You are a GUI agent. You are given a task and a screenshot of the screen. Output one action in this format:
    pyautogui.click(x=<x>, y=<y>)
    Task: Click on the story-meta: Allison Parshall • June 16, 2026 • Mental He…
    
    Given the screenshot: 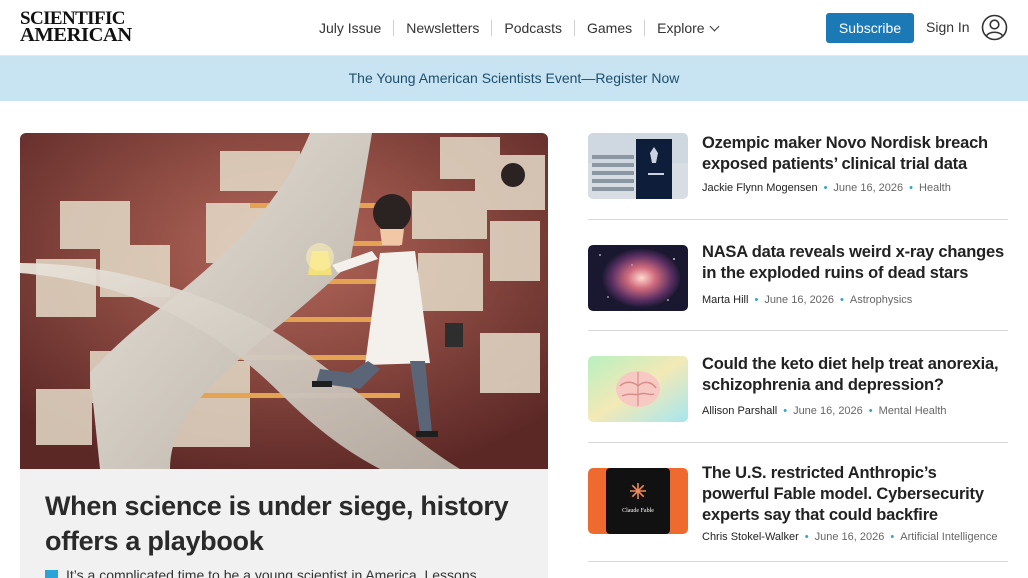 What is the action you would take?
    pyautogui.click(x=824, y=411)
    